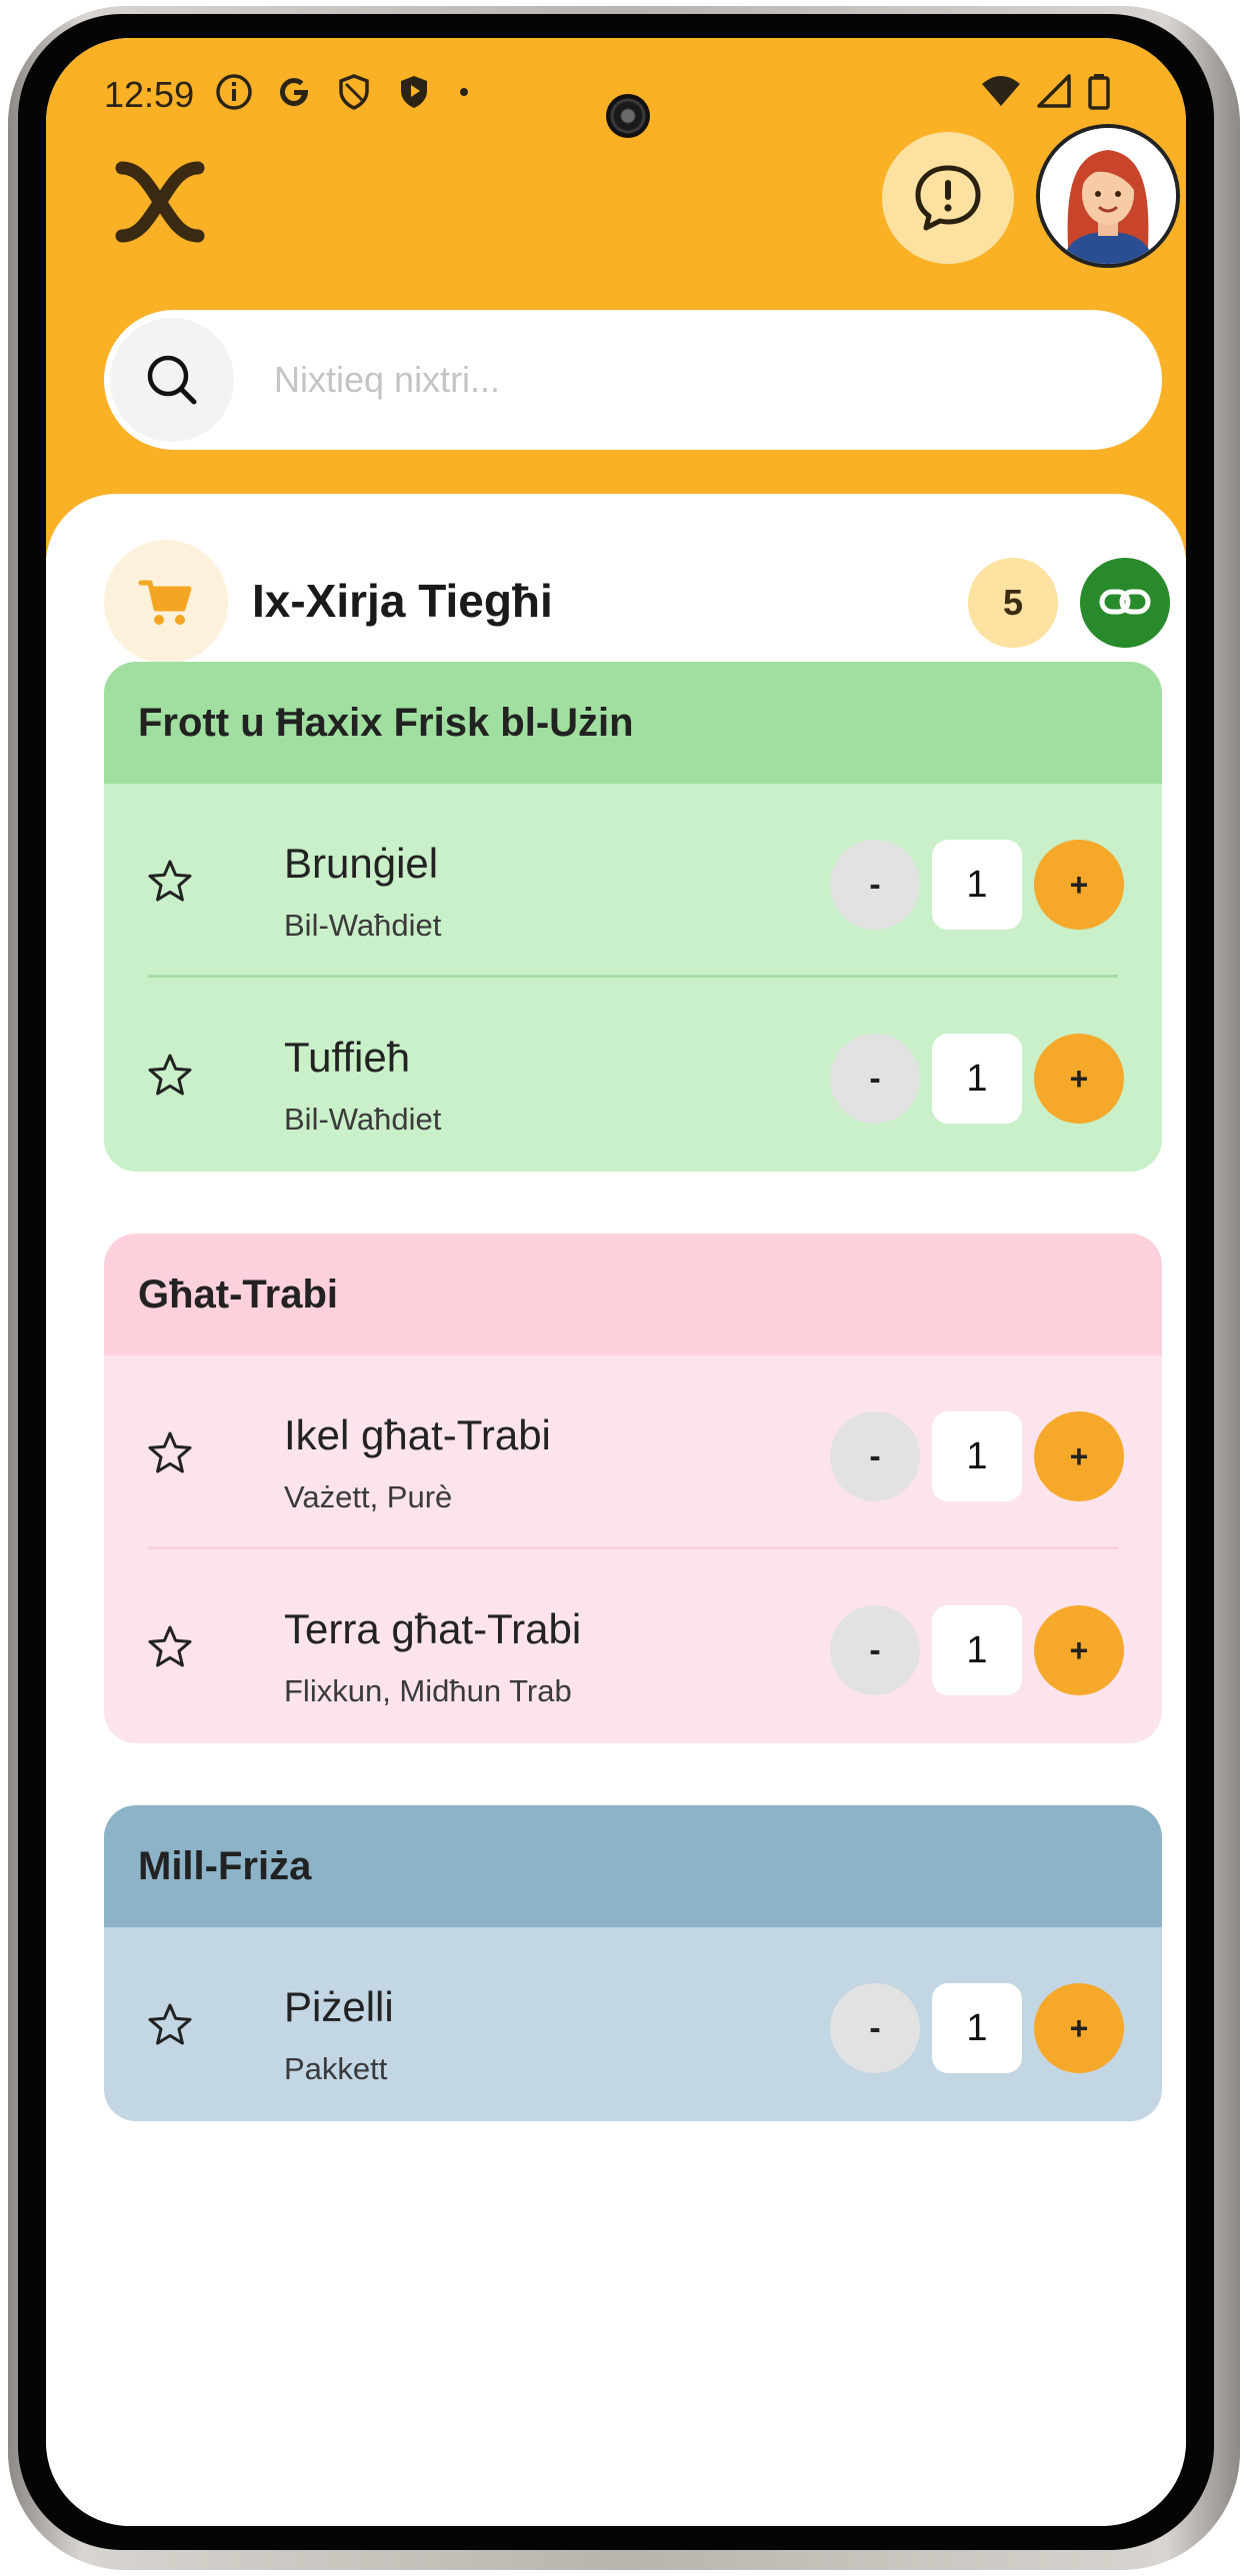 Image resolution: width=1248 pixels, height=2576 pixels. I want to click on battery-icon, so click(1099, 92).